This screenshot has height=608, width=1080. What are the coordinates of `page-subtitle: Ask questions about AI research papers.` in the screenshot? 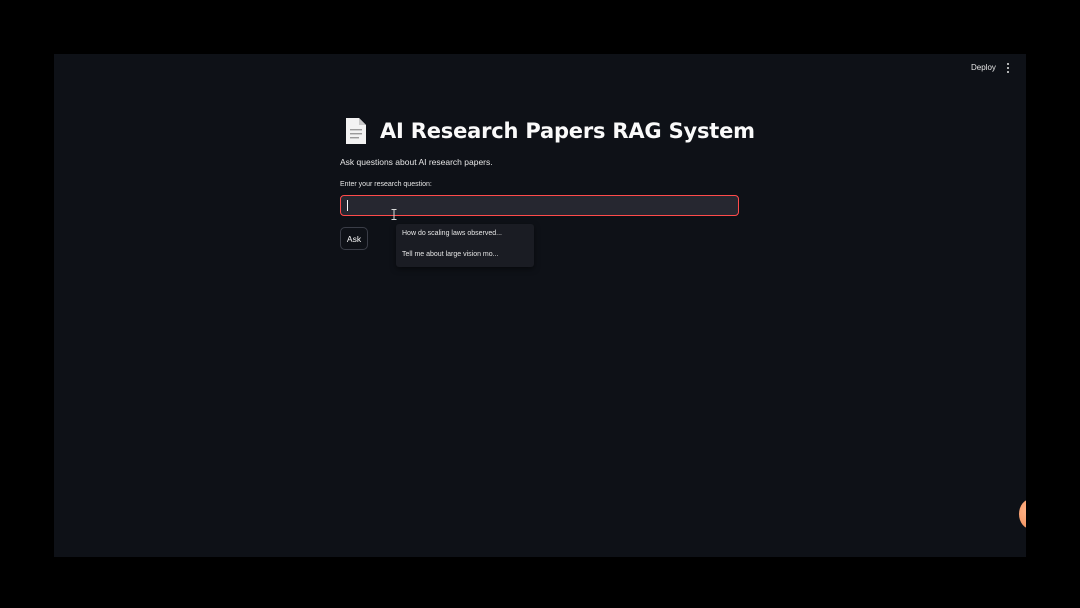 It's located at (416, 162).